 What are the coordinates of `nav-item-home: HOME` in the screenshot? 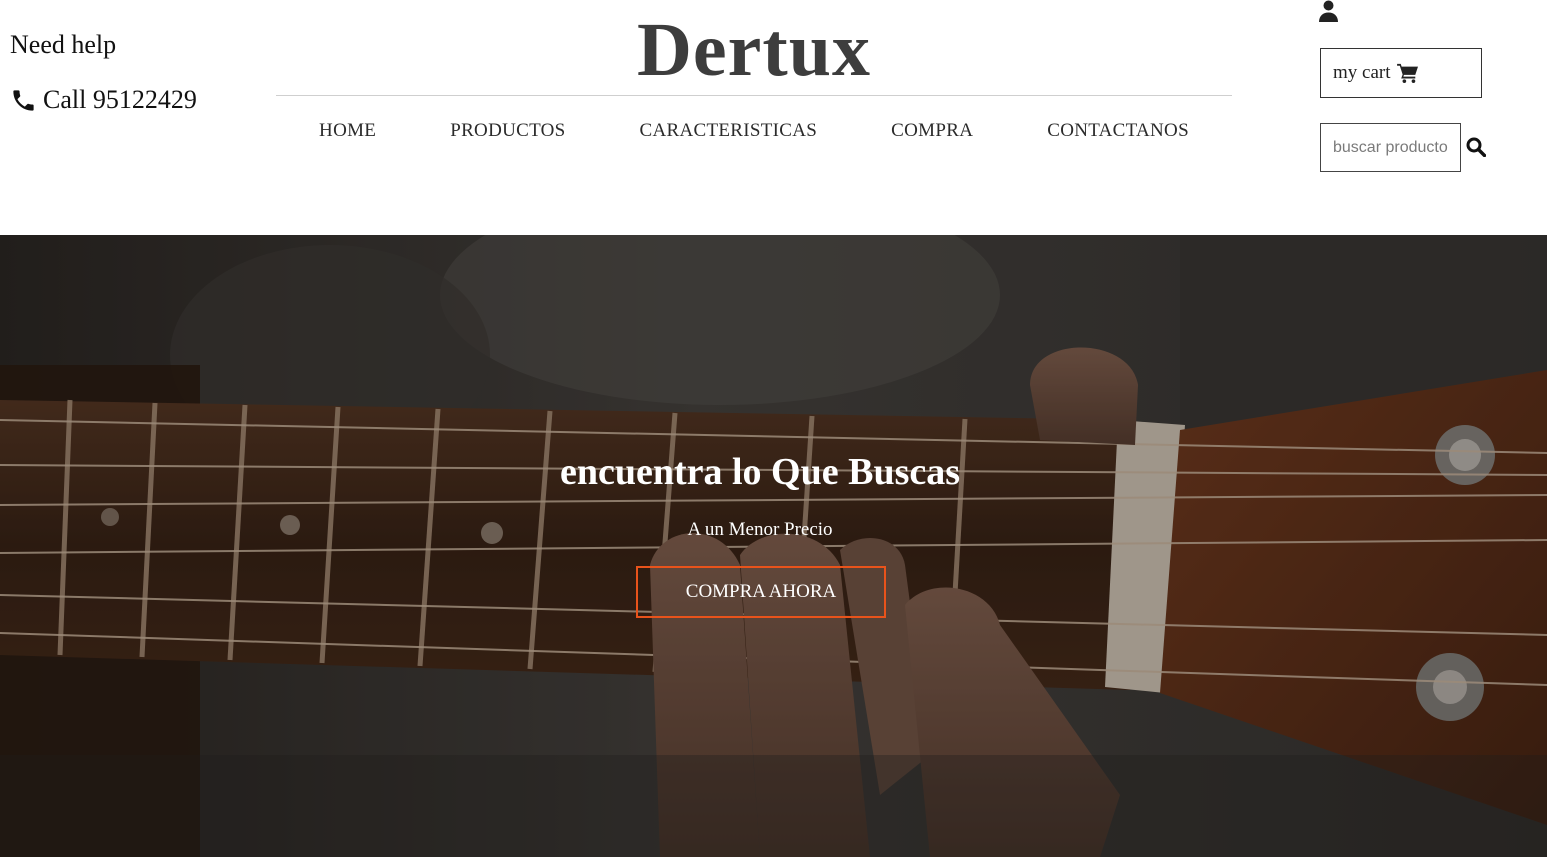 It's located at (347, 131).